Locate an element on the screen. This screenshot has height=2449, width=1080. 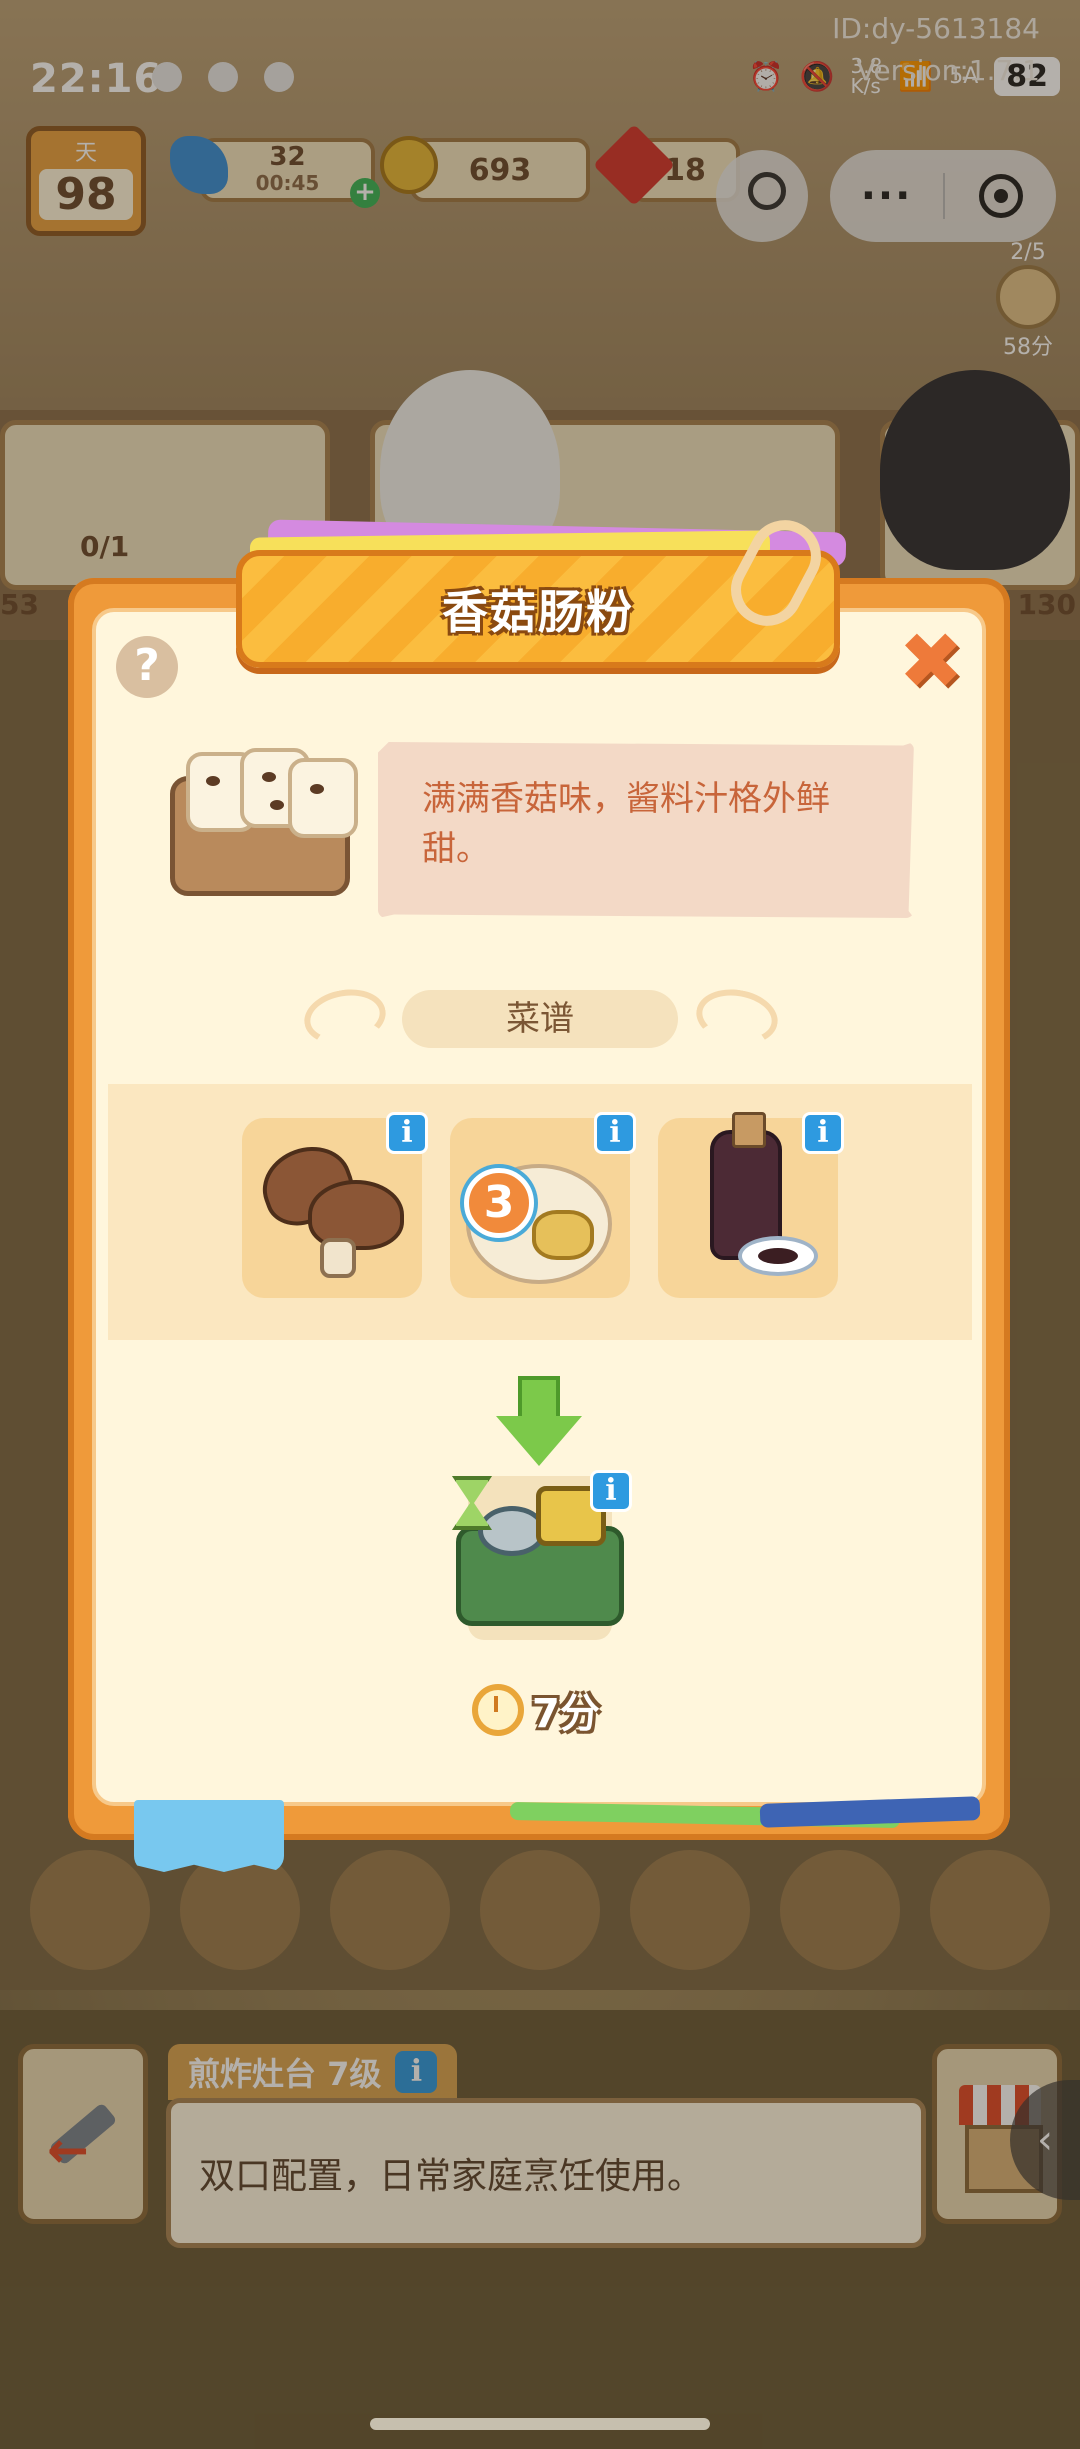
rice-noodle-roll-dish-icon is located at coordinates (264, 826).